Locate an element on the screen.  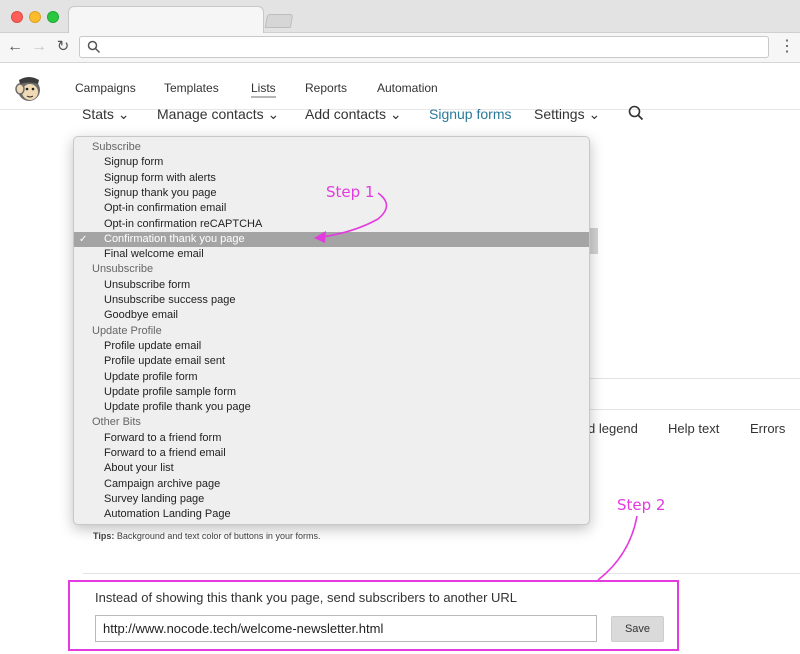
dropdown-option-label: Signup thank you page is located at coordinates (160, 192).